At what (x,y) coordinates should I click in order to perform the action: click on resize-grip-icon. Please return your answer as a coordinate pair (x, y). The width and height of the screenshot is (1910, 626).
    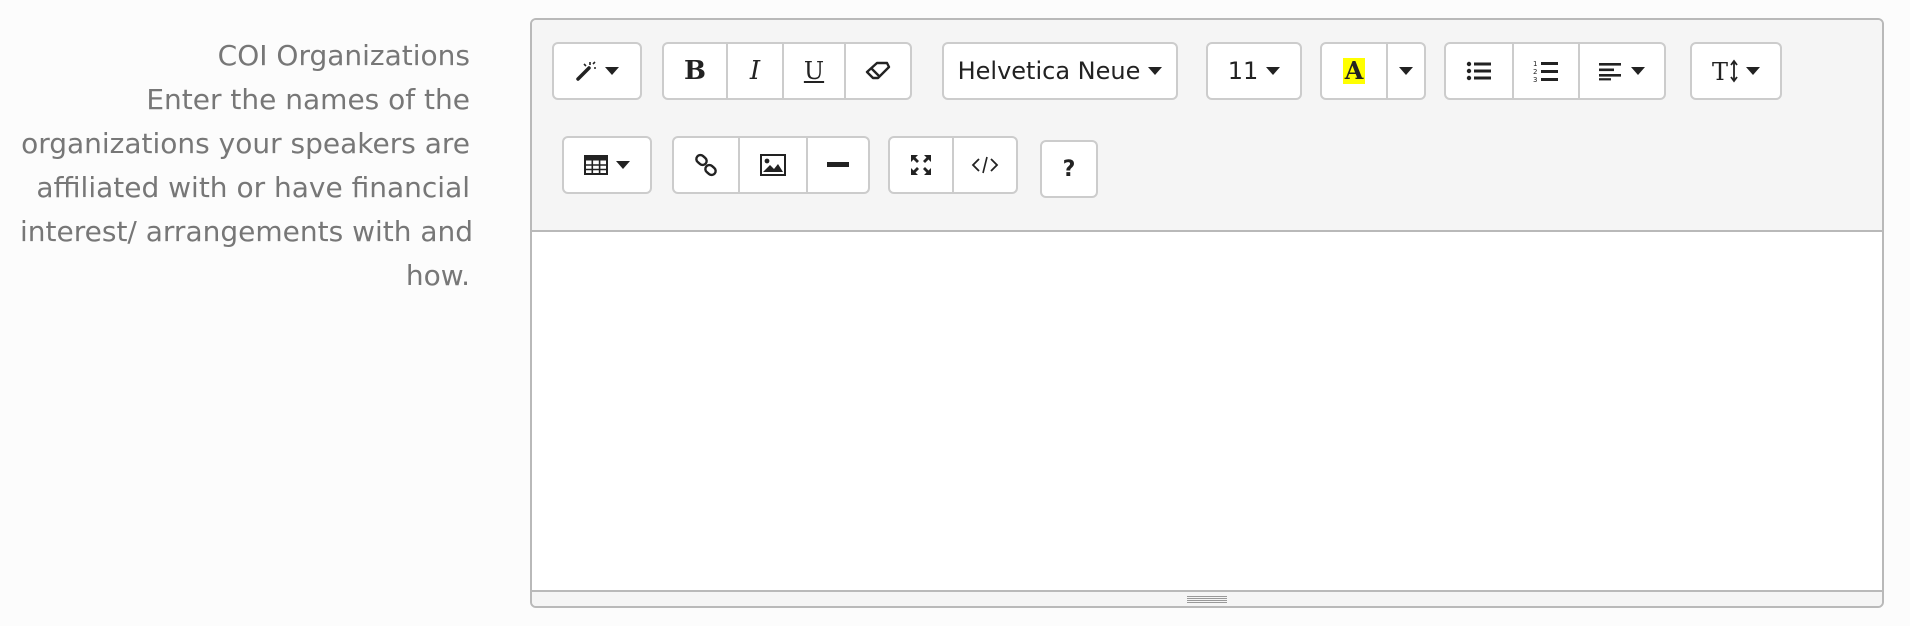
    Looking at the image, I should click on (1207, 599).